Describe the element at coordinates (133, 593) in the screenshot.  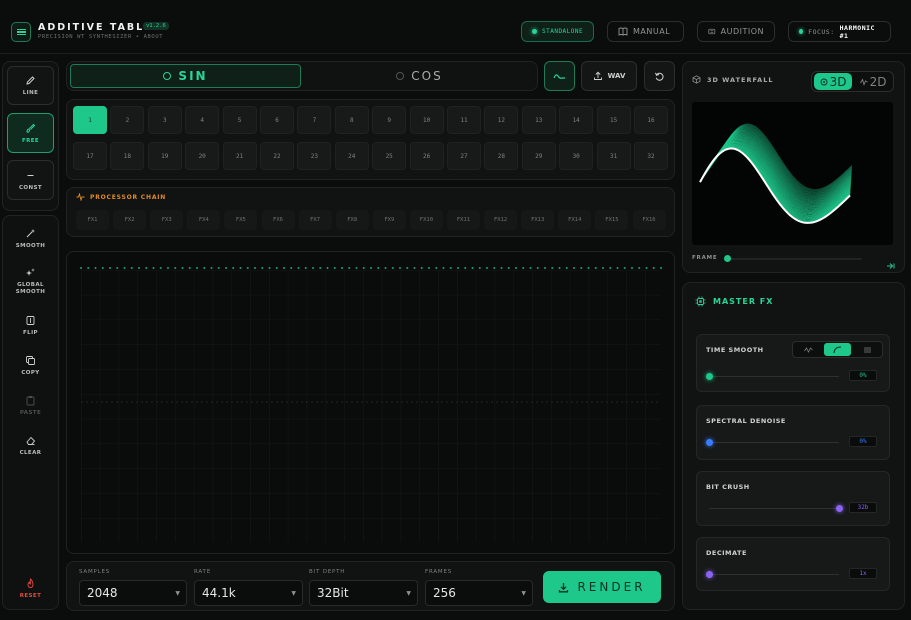
I see `samples-select: 2048 ▼` at that location.